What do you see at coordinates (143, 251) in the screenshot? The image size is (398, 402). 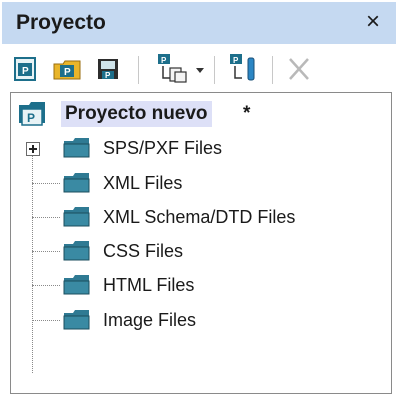 I see `folder-label: CSS Files` at bounding box center [143, 251].